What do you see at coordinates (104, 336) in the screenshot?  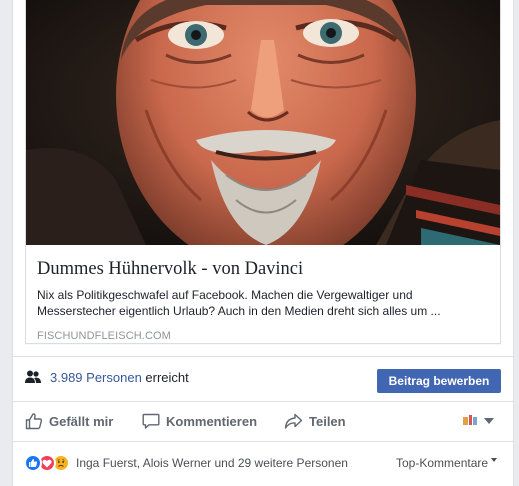 I see `link-domain: FISCHUNDFLEISCH.COM` at bounding box center [104, 336].